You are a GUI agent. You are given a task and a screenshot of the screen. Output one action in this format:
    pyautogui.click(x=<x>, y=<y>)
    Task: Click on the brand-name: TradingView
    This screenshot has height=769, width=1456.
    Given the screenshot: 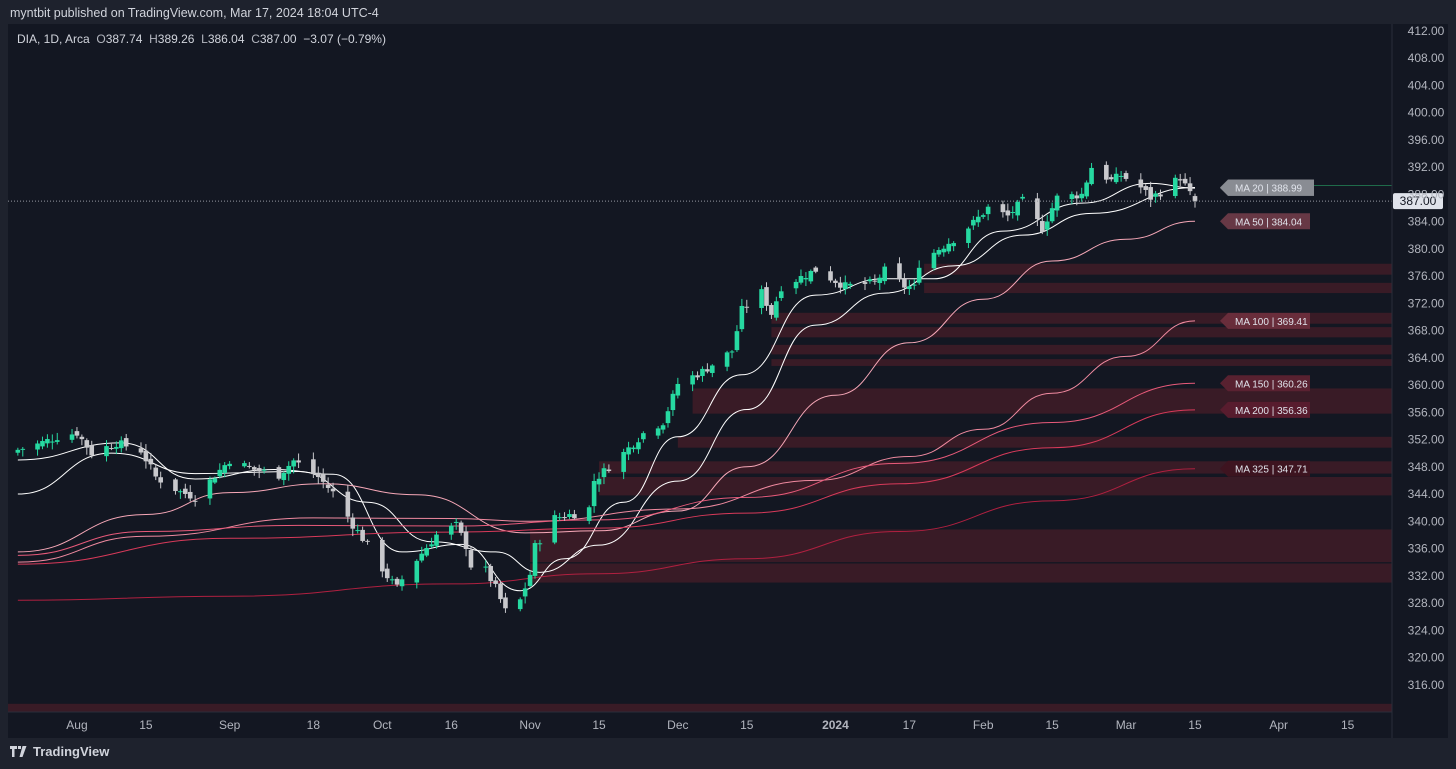 What is the action you would take?
    pyautogui.click(x=71, y=751)
    